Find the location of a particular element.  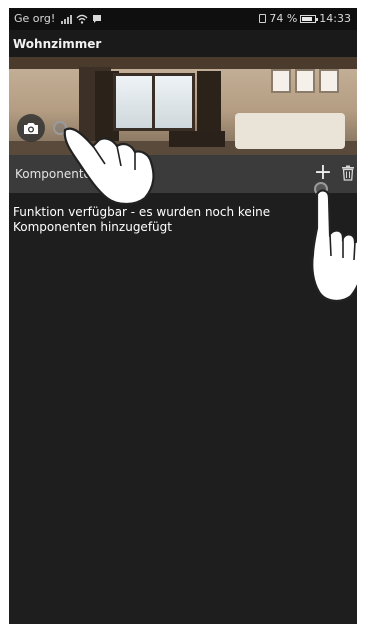

status-bar: Ge org! 74 % 14:33 is located at coordinates (183, 19).